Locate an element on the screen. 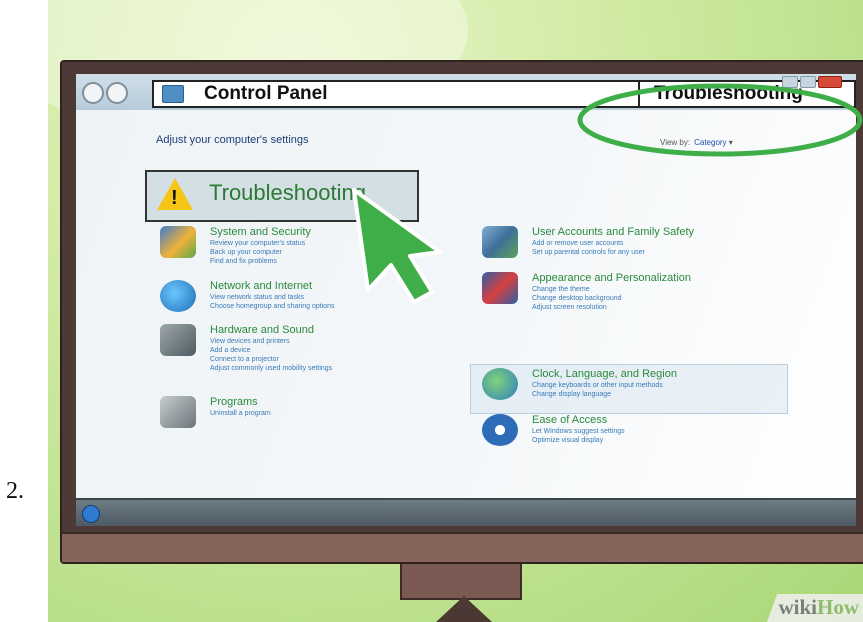 This screenshot has height=622, width=863. step-number: 2. is located at coordinates (15, 491).